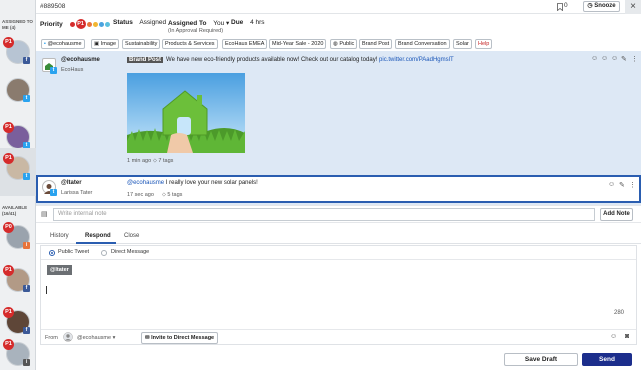  Describe the element at coordinates (627, 336) in the screenshot. I see `camera-icon: ◙` at that location.